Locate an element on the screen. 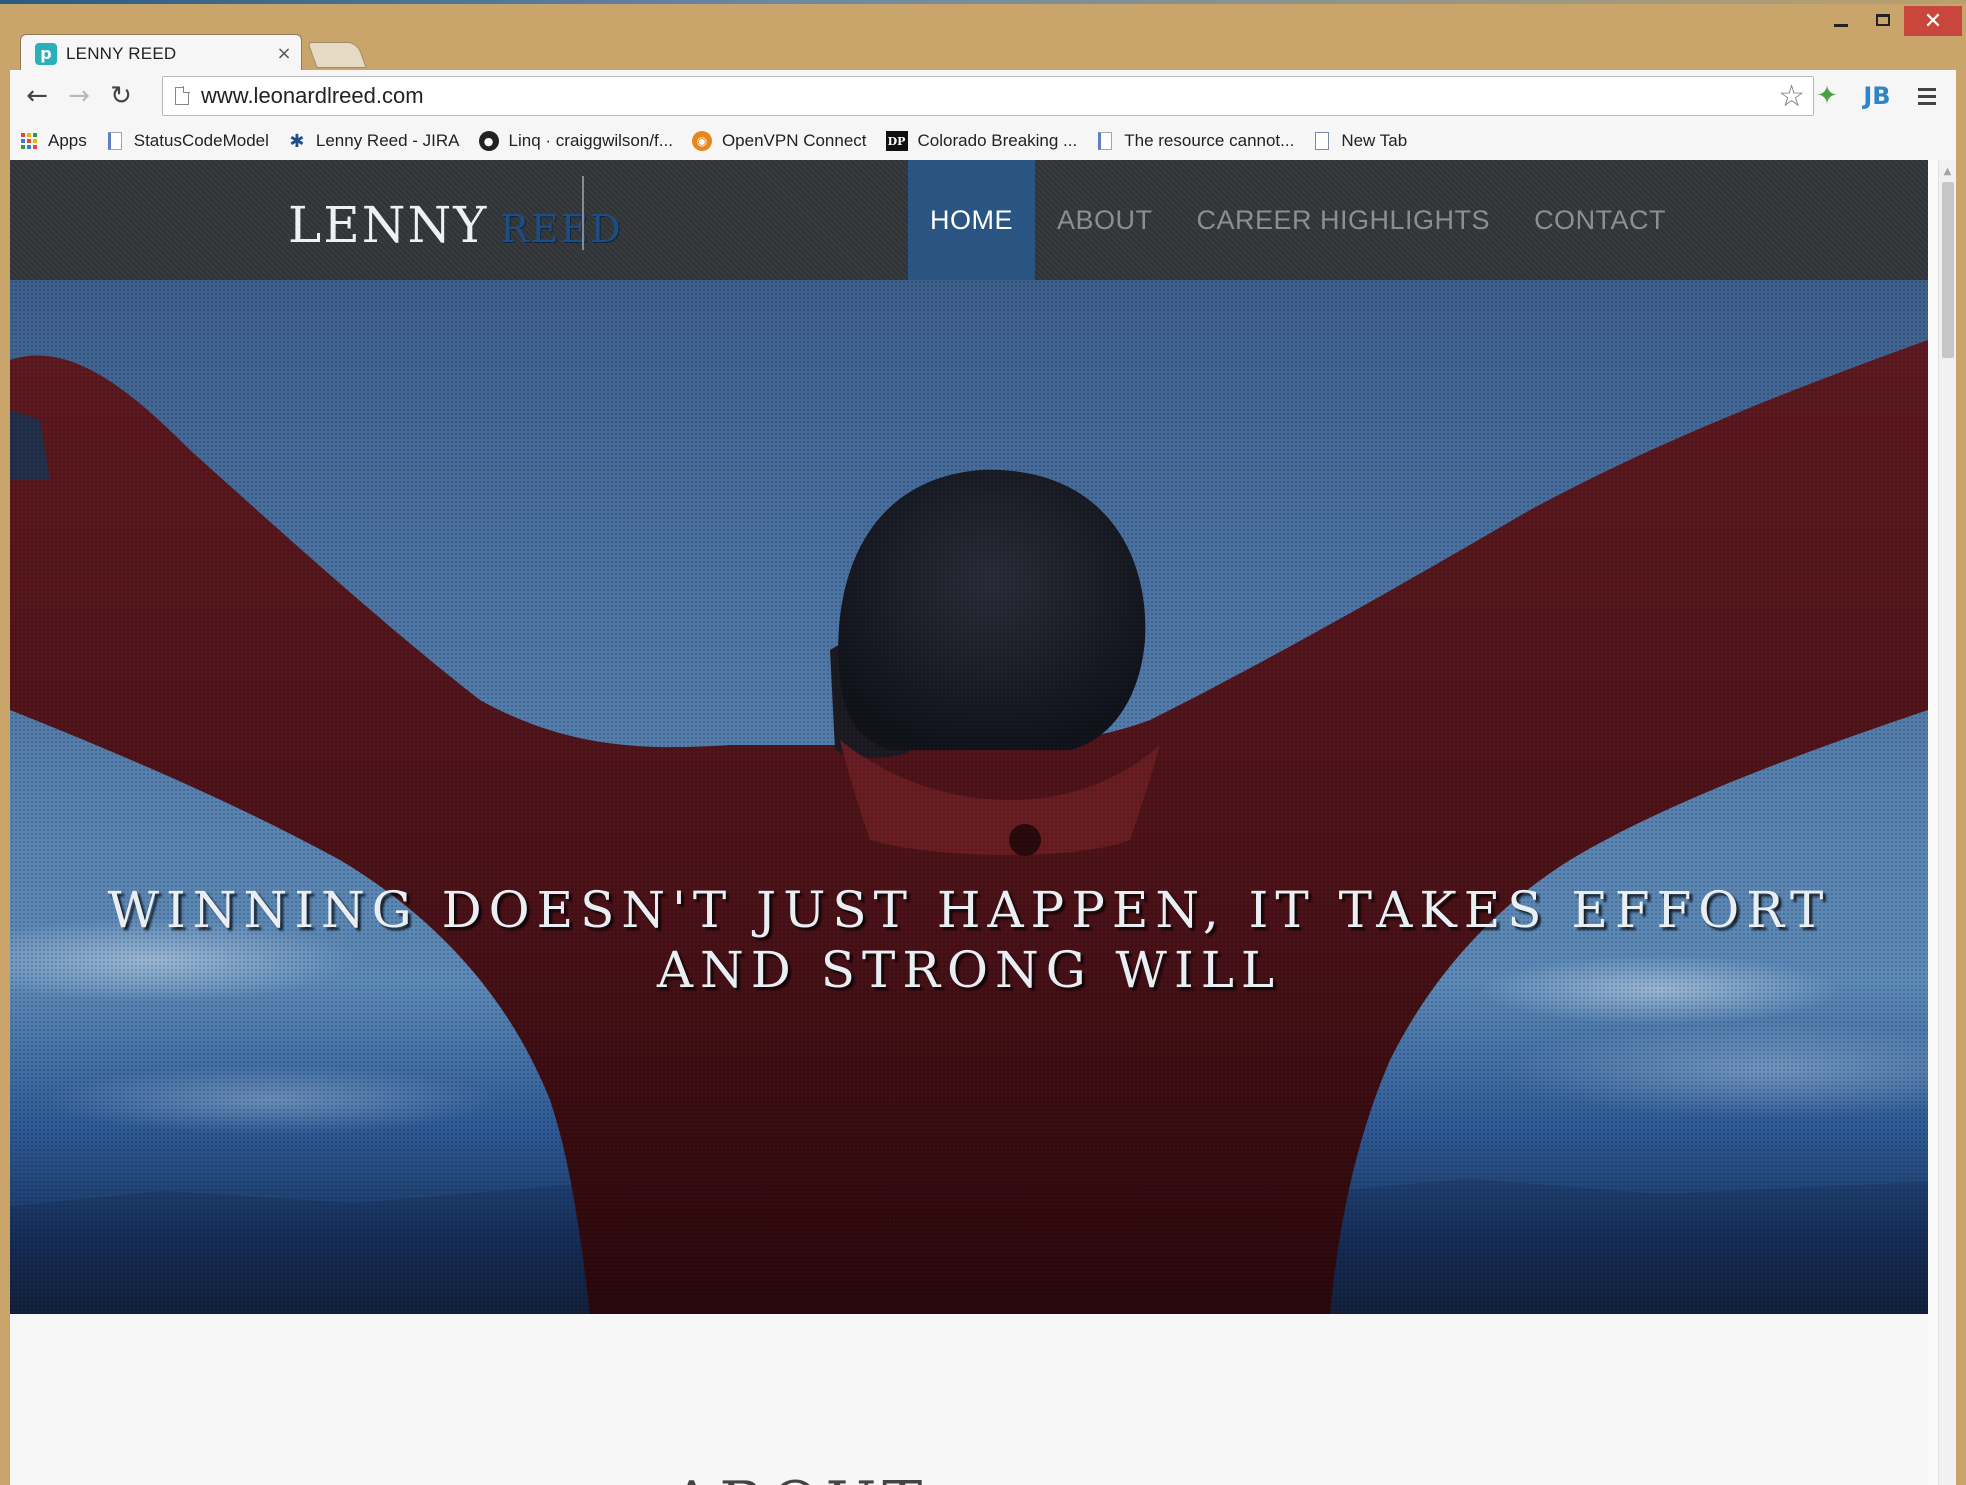 Image resolution: width=1966 pixels, height=1485 pixels. tab-favicon-icon: p is located at coordinates (46, 53).